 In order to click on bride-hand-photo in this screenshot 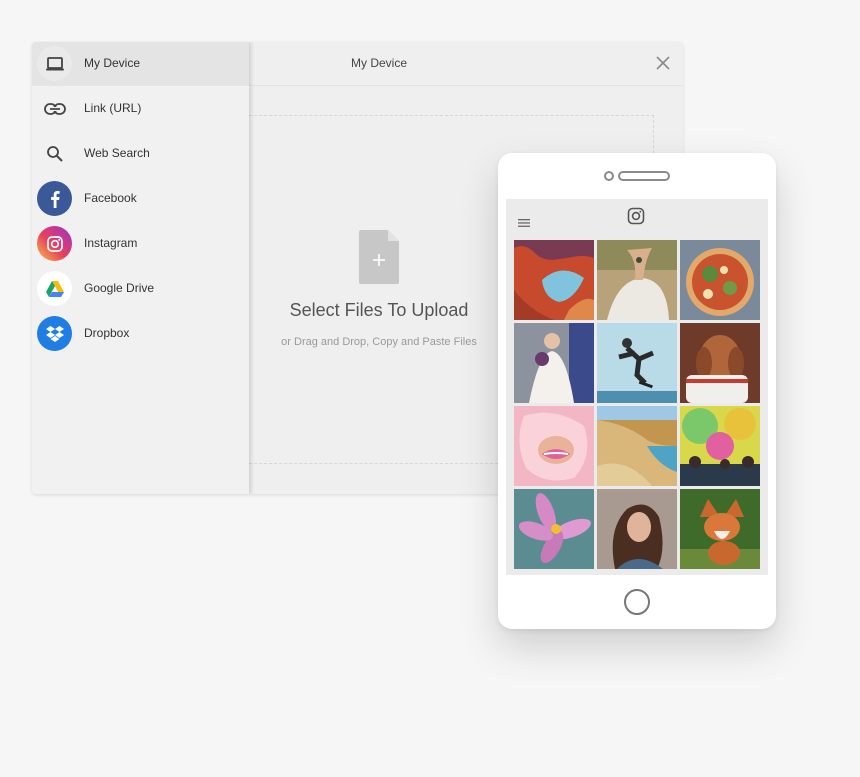, I will do `click(637, 280)`.